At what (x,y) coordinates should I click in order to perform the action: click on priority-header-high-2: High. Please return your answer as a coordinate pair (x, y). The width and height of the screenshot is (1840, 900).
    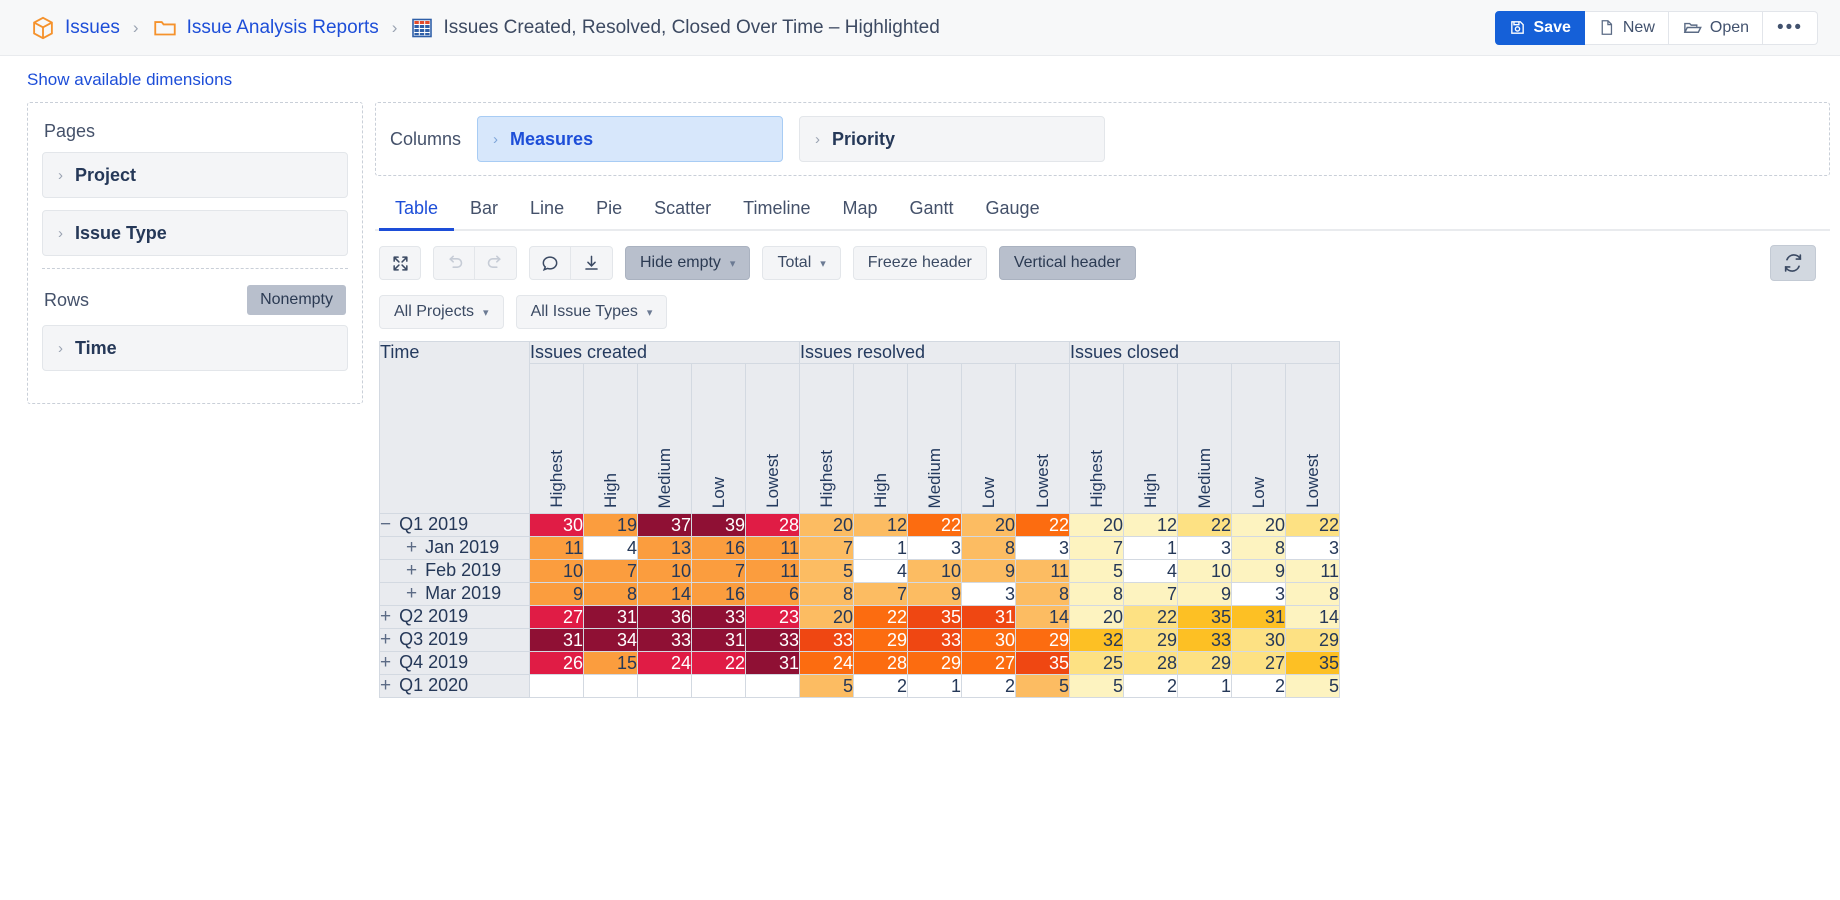
    Looking at the image, I should click on (880, 438).